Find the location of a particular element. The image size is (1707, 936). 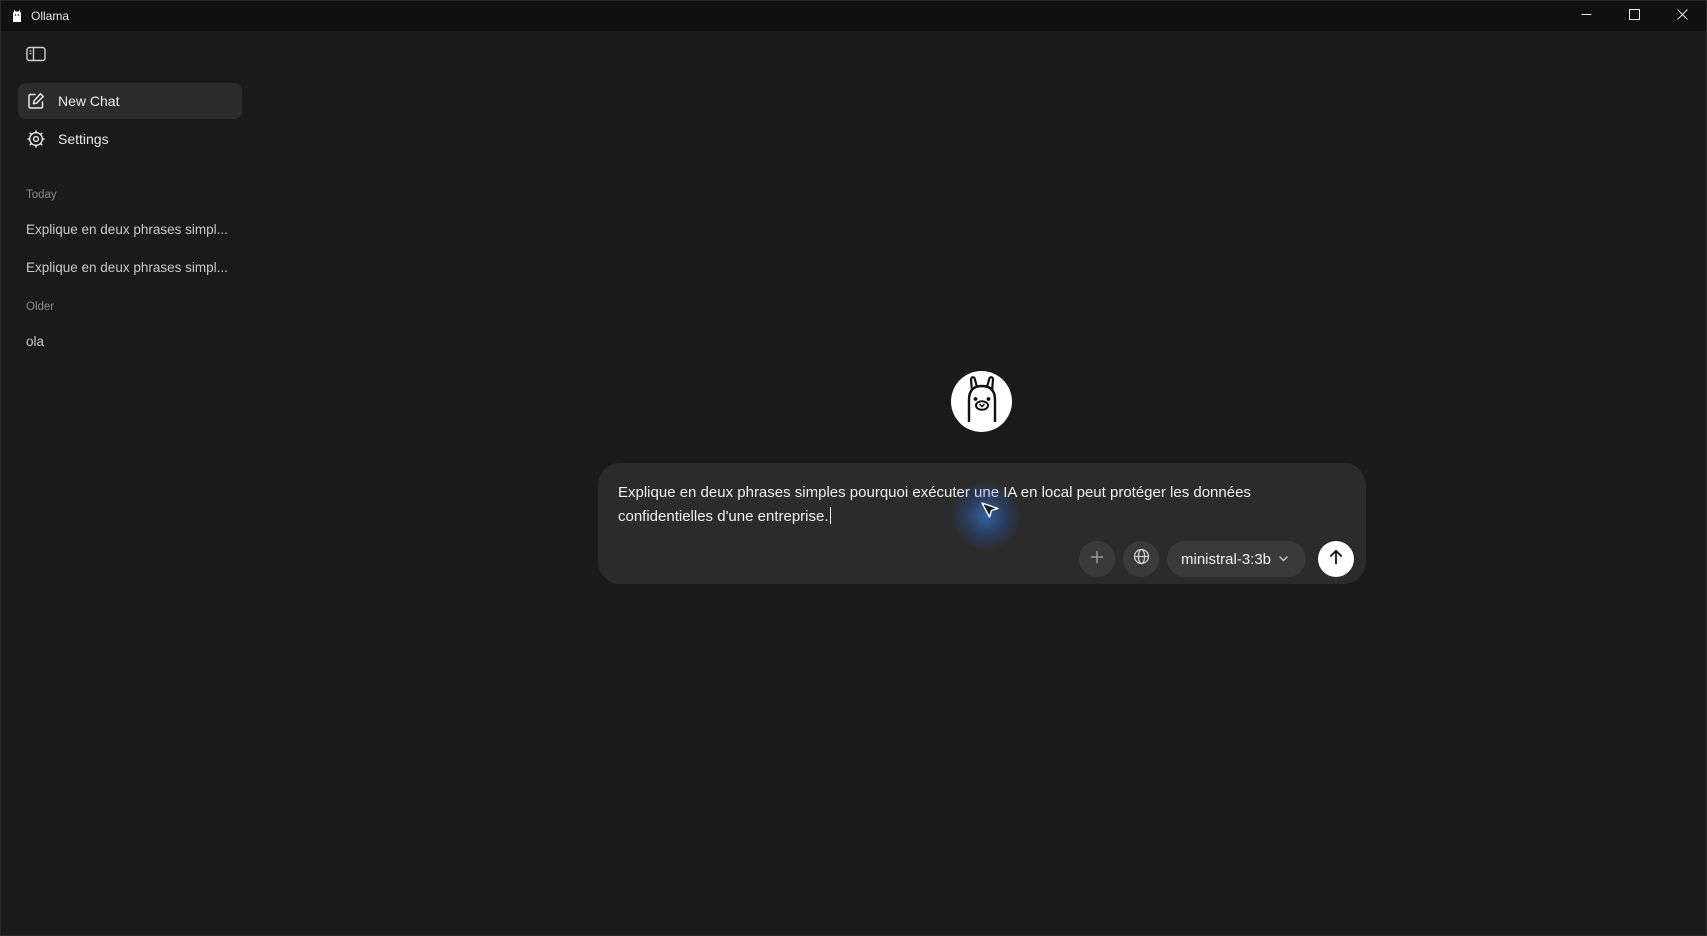

settings-label: Settings is located at coordinates (83, 139).